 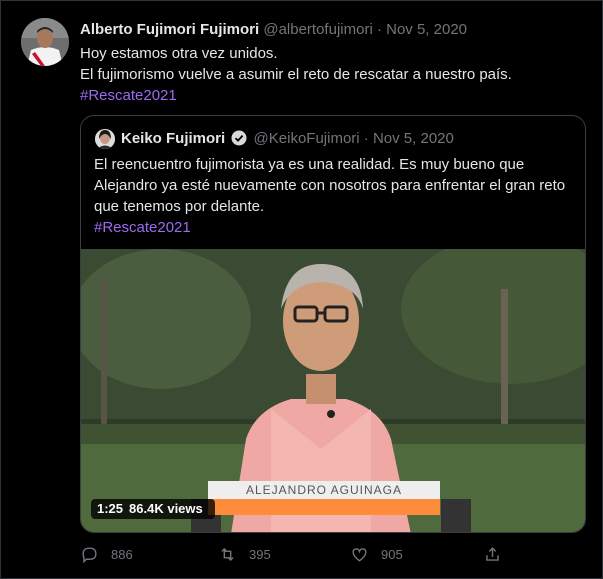 I want to click on action-bar: 886 395 905, so click(x=295, y=554).